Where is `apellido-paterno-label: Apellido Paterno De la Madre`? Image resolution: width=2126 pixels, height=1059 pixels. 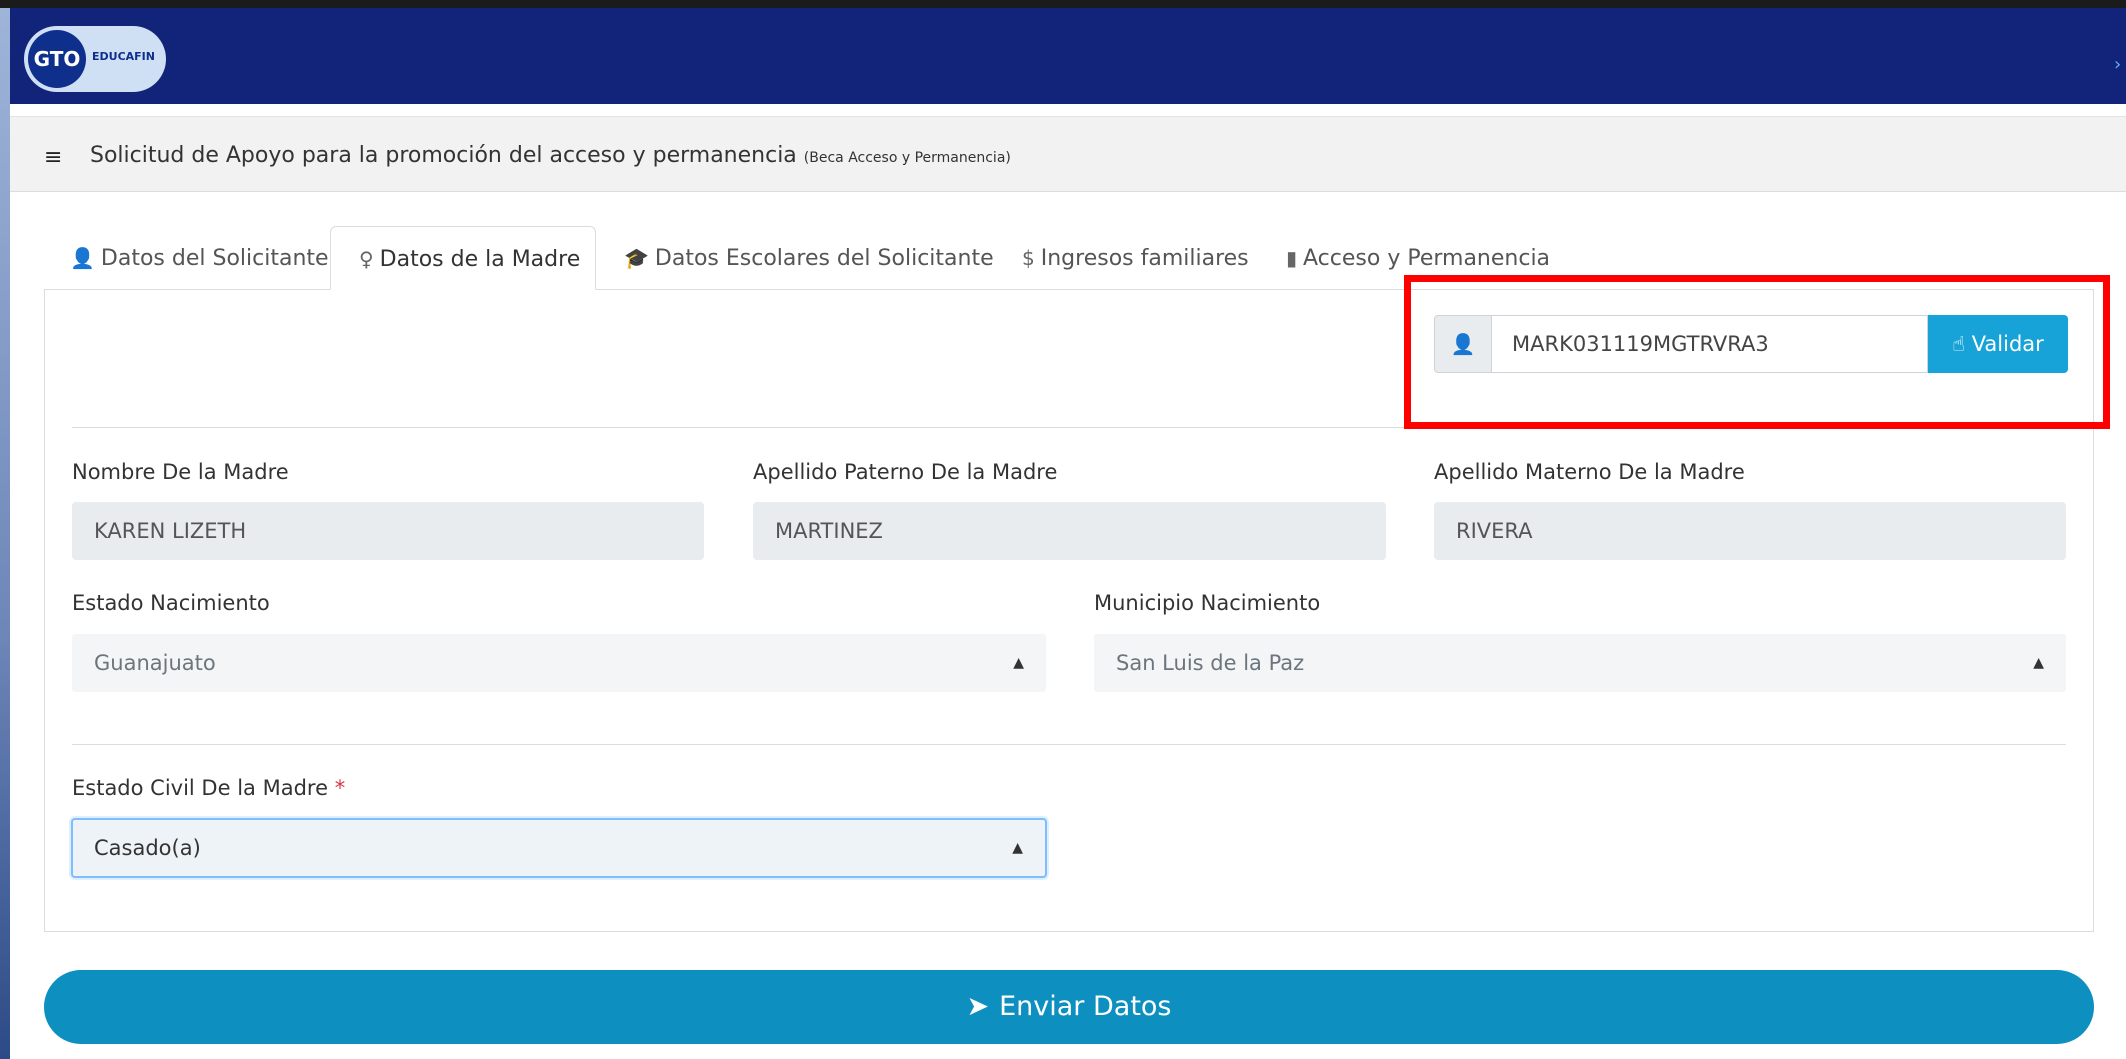
apellido-paterno-label: Apellido Paterno De la Madre is located at coordinates (905, 472).